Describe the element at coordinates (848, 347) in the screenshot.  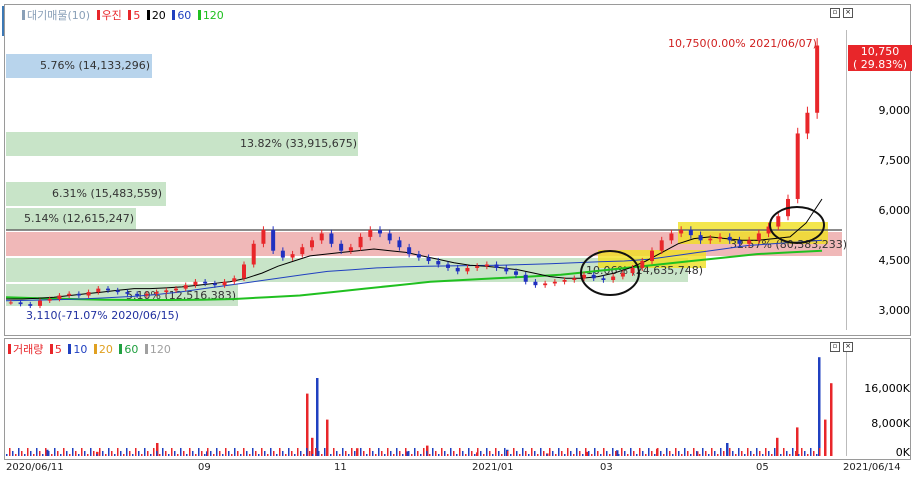
I see `volume-panel-close-button: ×` at that location.